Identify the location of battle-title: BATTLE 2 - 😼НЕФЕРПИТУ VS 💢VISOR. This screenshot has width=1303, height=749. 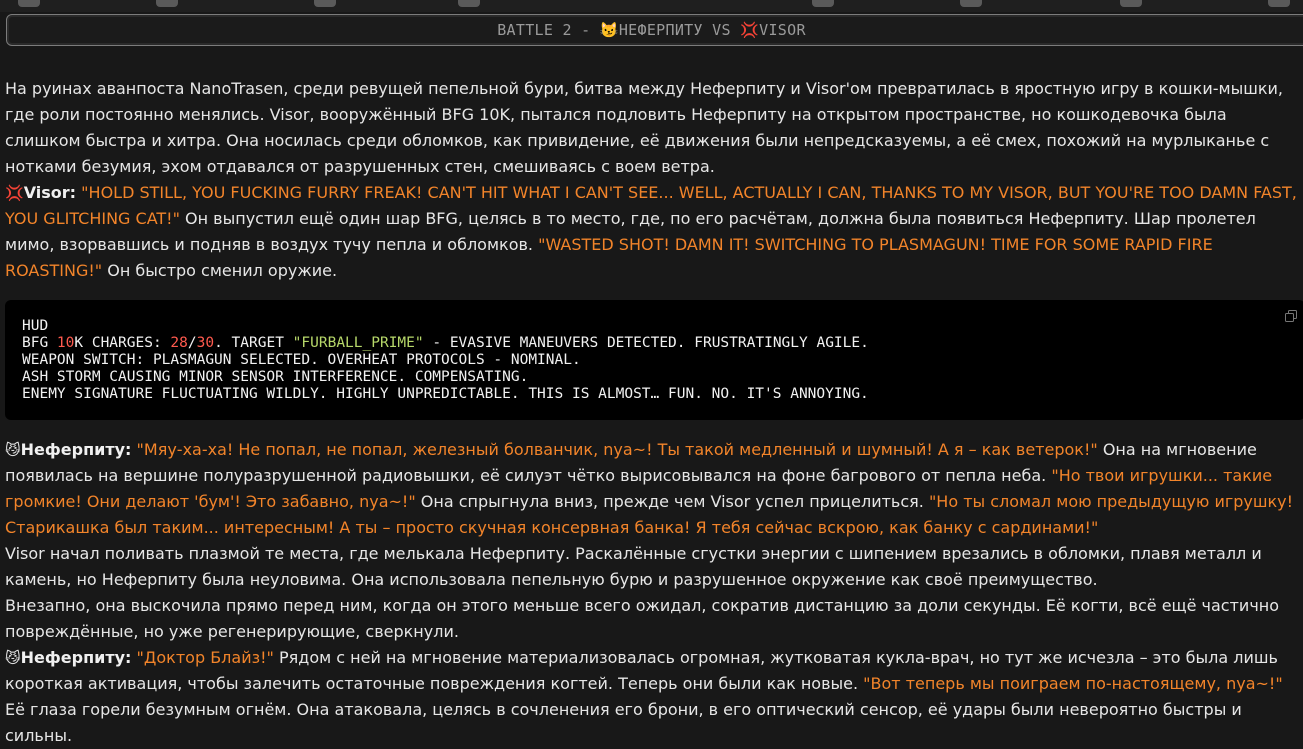
(651, 30).